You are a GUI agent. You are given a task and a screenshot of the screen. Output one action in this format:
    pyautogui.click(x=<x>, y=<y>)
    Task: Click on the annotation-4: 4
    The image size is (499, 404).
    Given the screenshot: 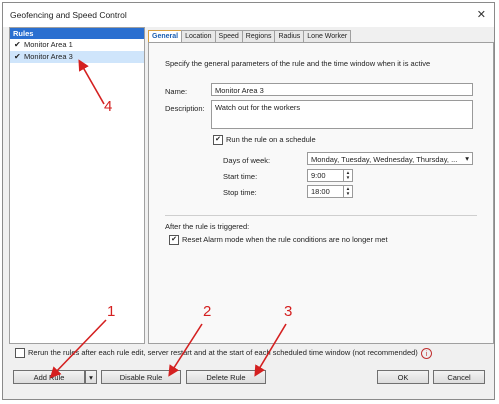 What is the action you would take?
    pyautogui.click(x=108, y=106)
    